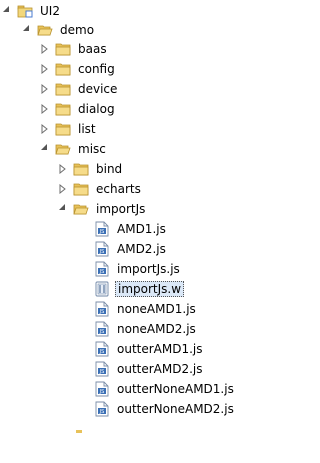 The width and height of the screenshot is (320, 463). I want to click on tree-node-bind: bind, so click(91, 169).